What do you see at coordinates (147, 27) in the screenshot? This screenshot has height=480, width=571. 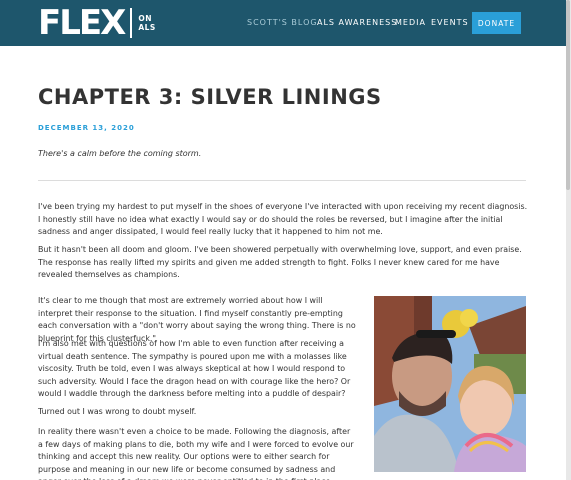 I see `logo-als-text: ALS` at bounding box center [147, 27].